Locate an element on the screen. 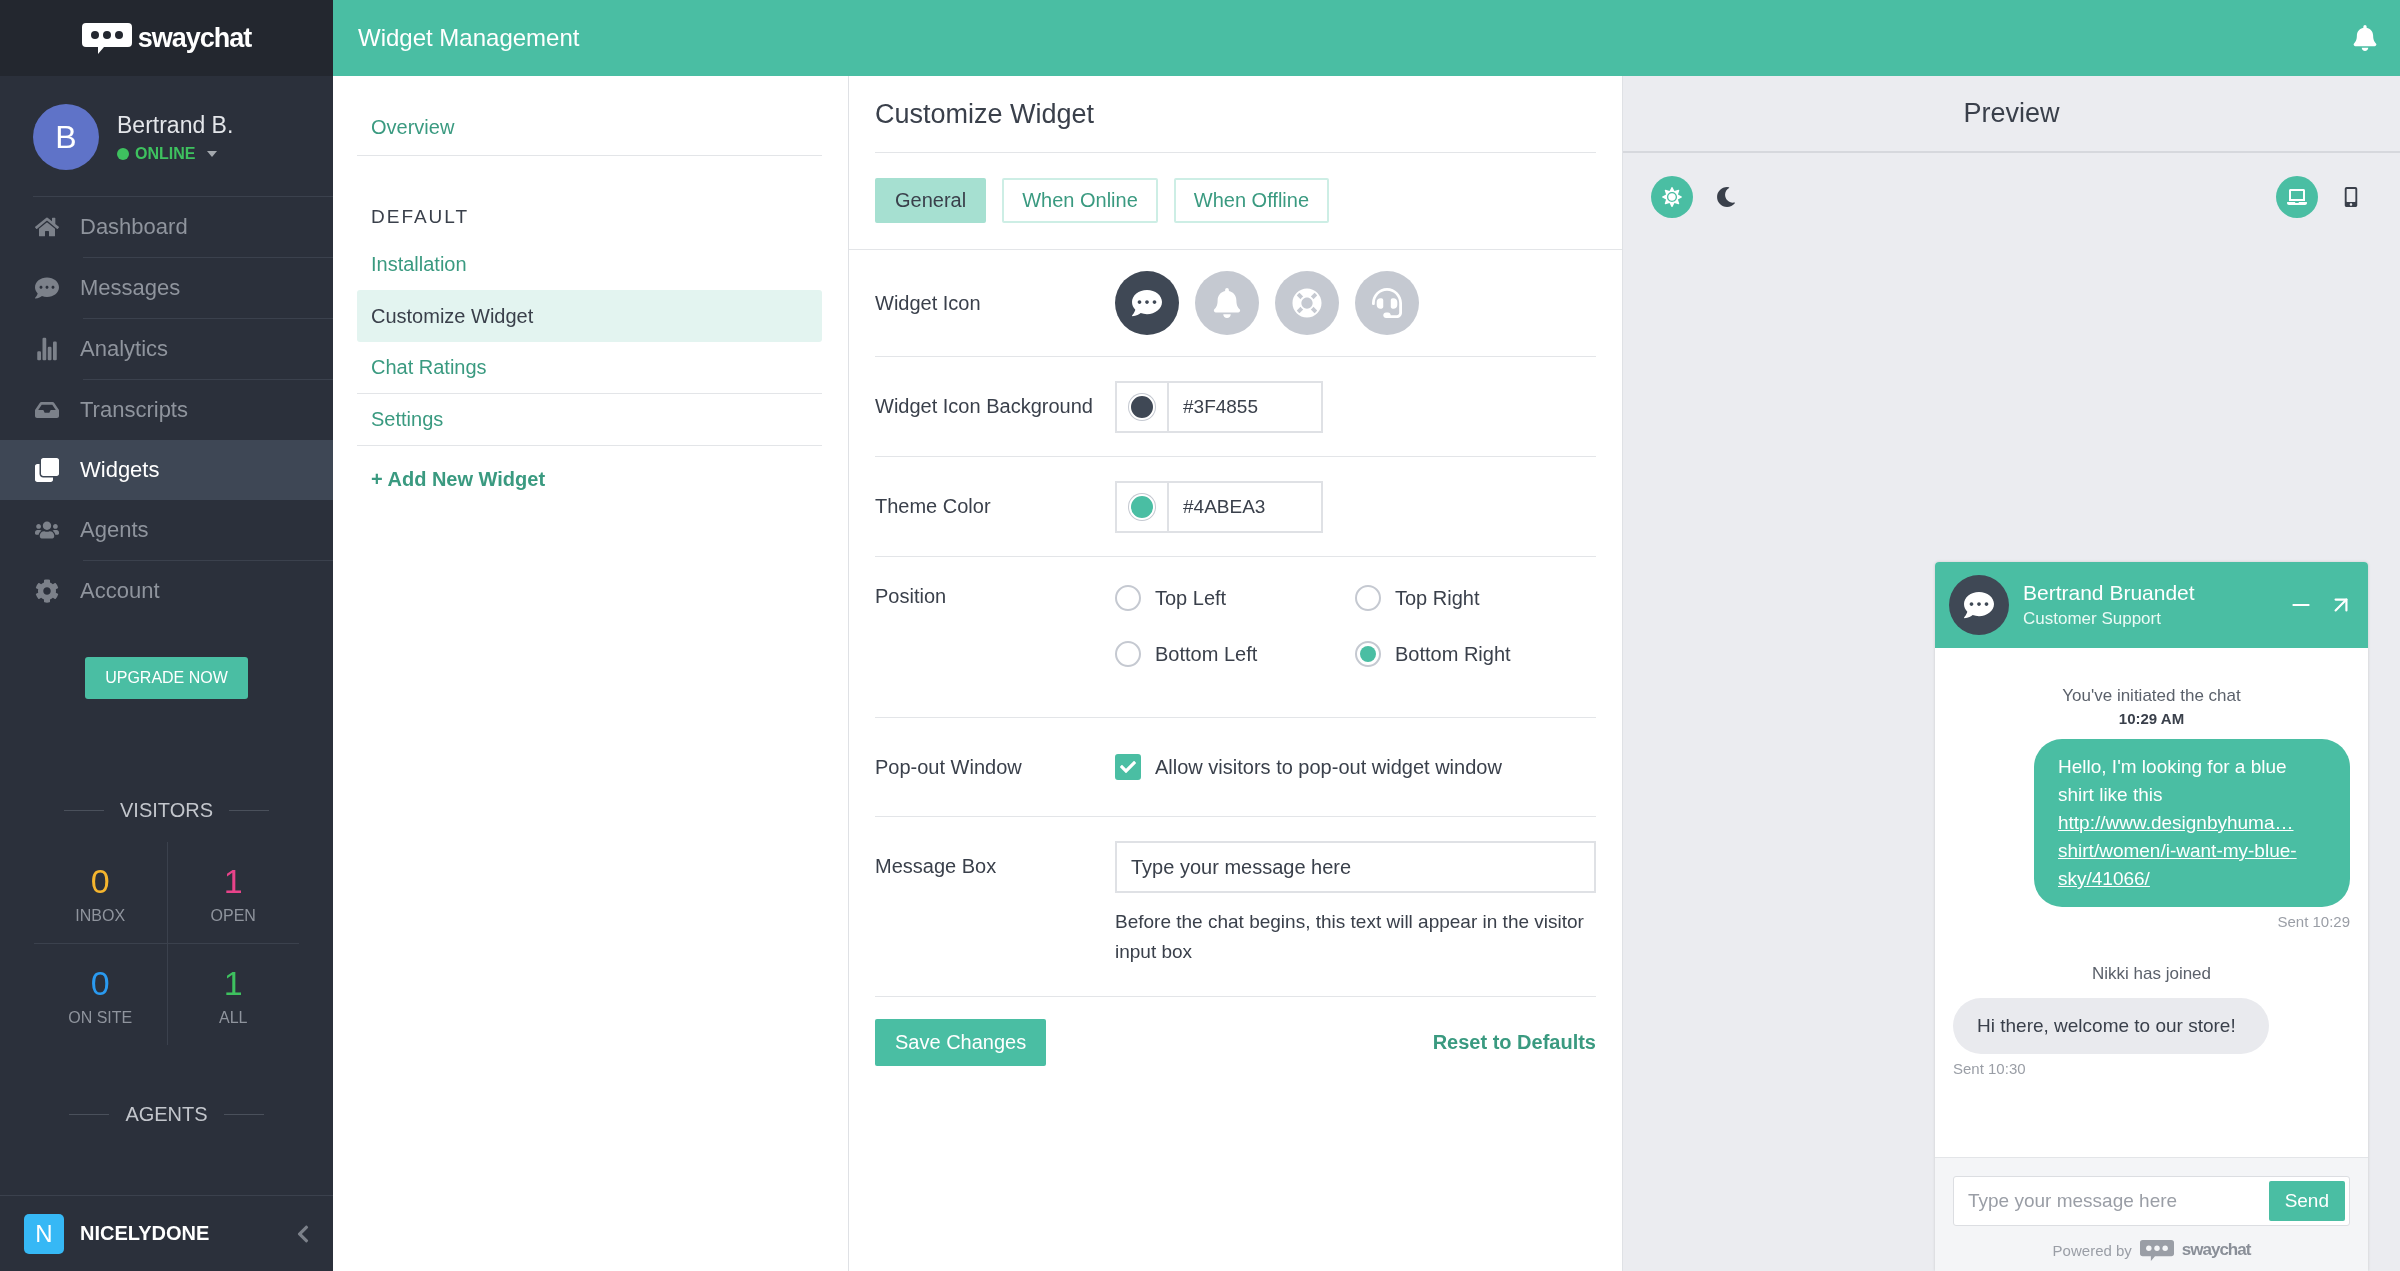  panel-title: Preview is located at coordinates (2011, 114).